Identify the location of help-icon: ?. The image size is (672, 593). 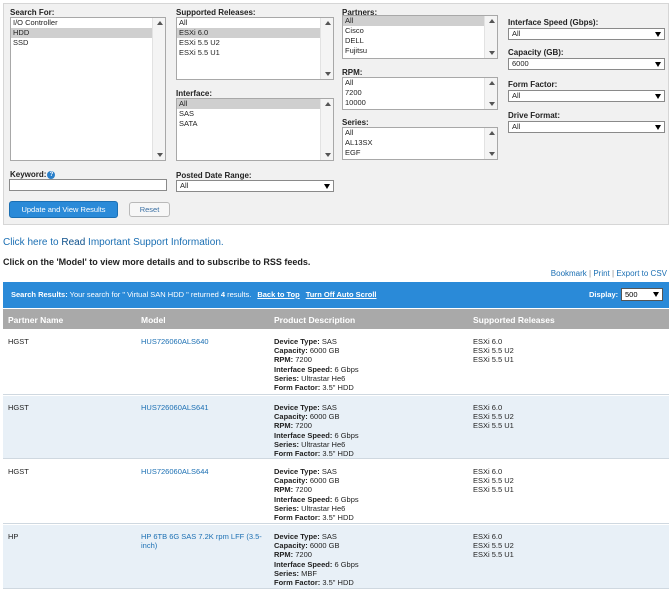
(51, 174).